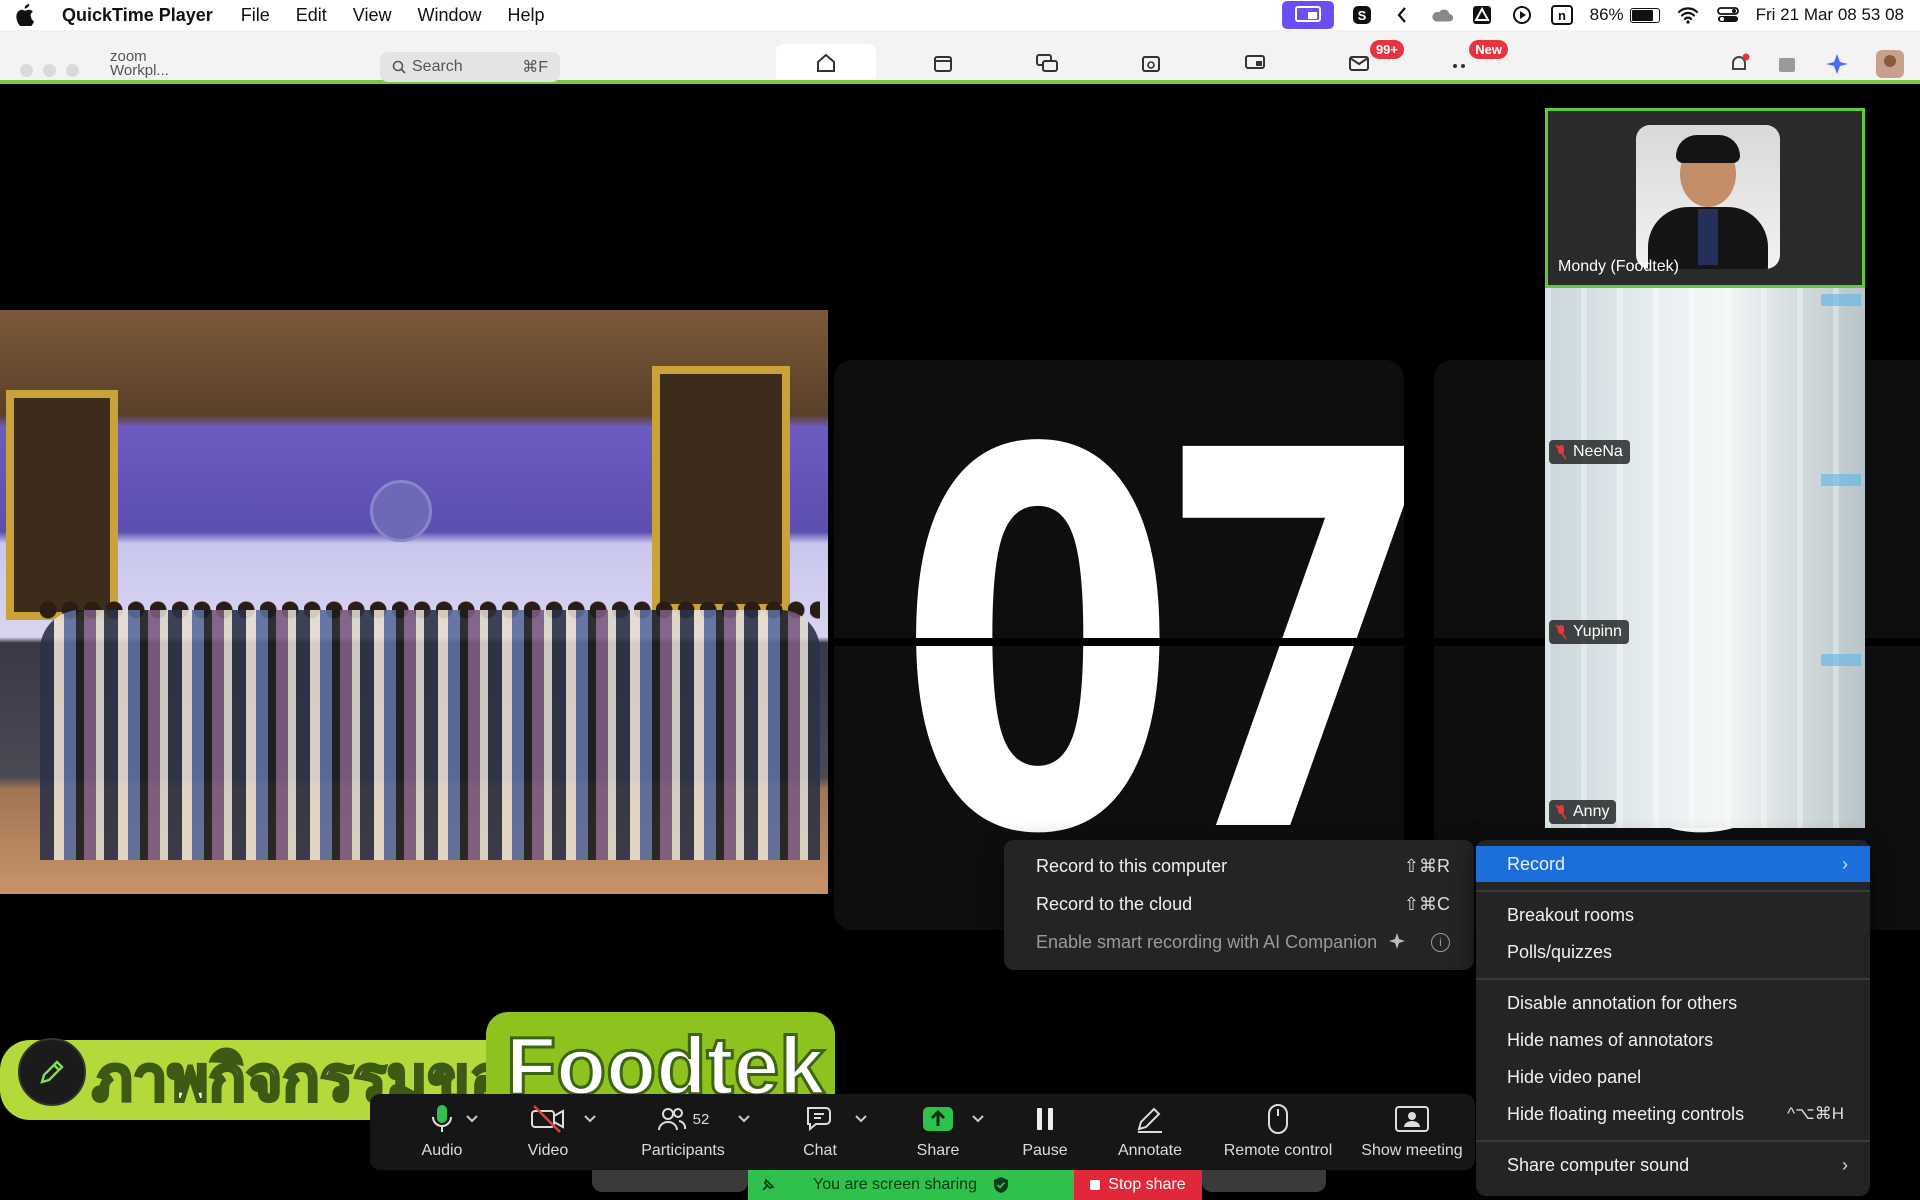  Describe the element at coordinates (1739, 64) in the screenshot. I see `bell-icon` at that location.